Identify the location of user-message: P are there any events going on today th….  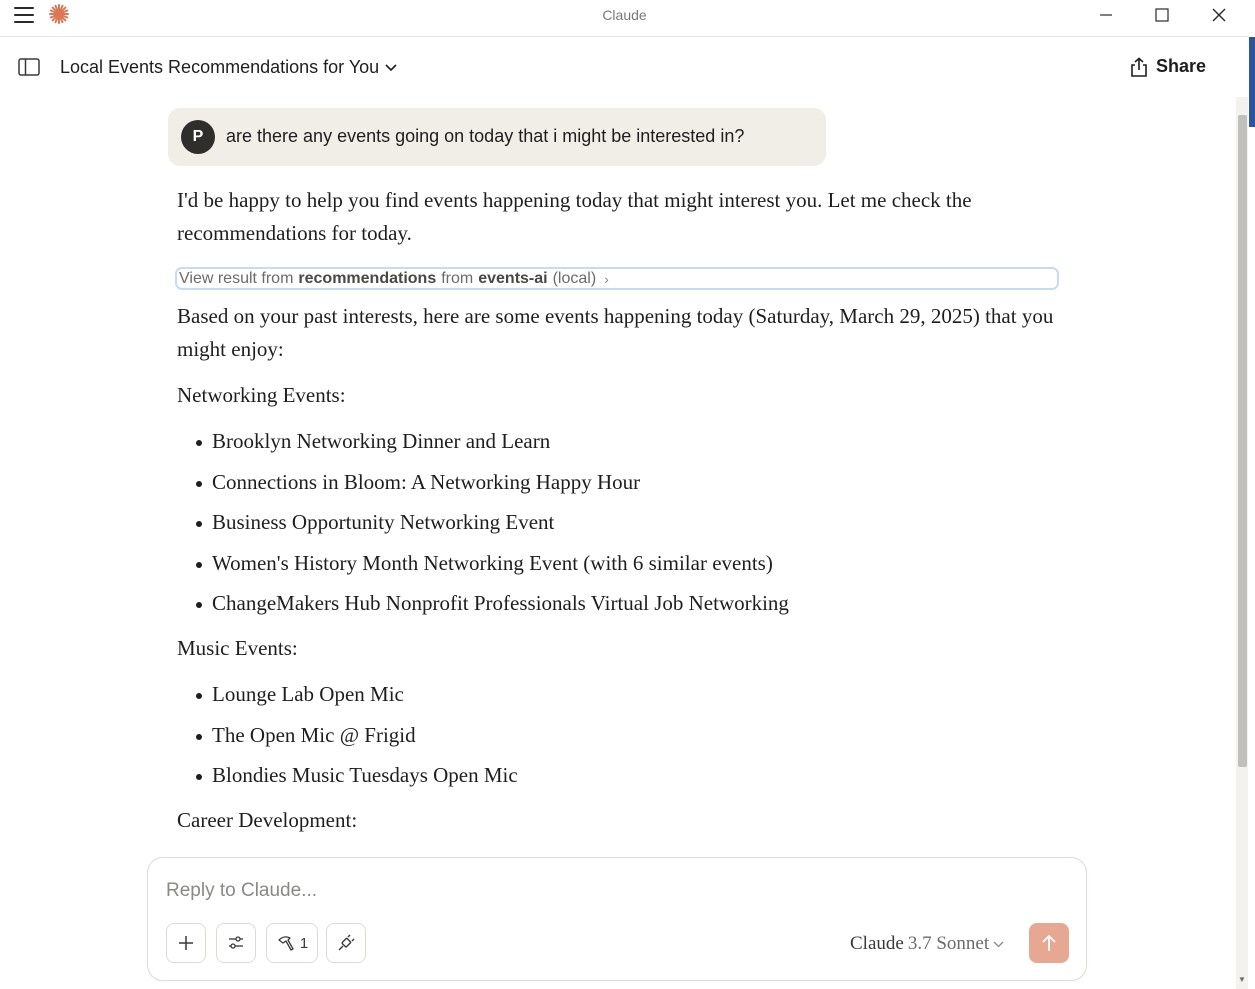
(497, 137).